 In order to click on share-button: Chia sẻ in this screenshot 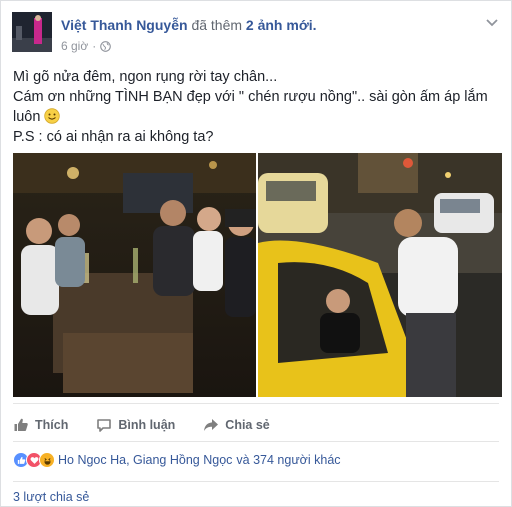, I will do `click(236, 425)`.